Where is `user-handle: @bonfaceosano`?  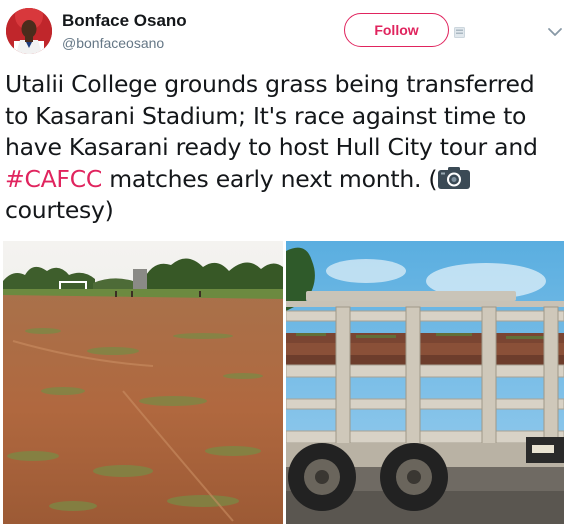
user-handle: @bonfaceosano is located at coordinates (113, 43).